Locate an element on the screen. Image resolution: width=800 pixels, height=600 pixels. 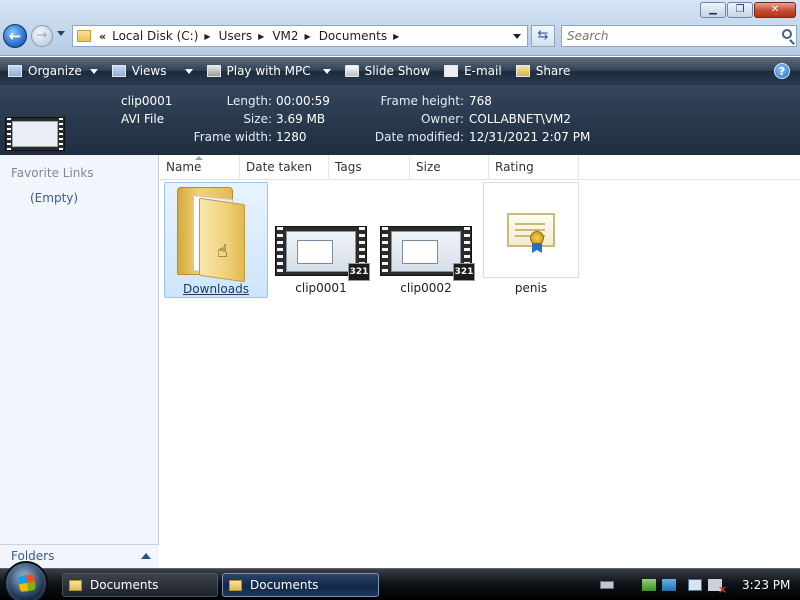
column-headers: Name Date taken Tags Size Rating is located at coordinates (480, 167).